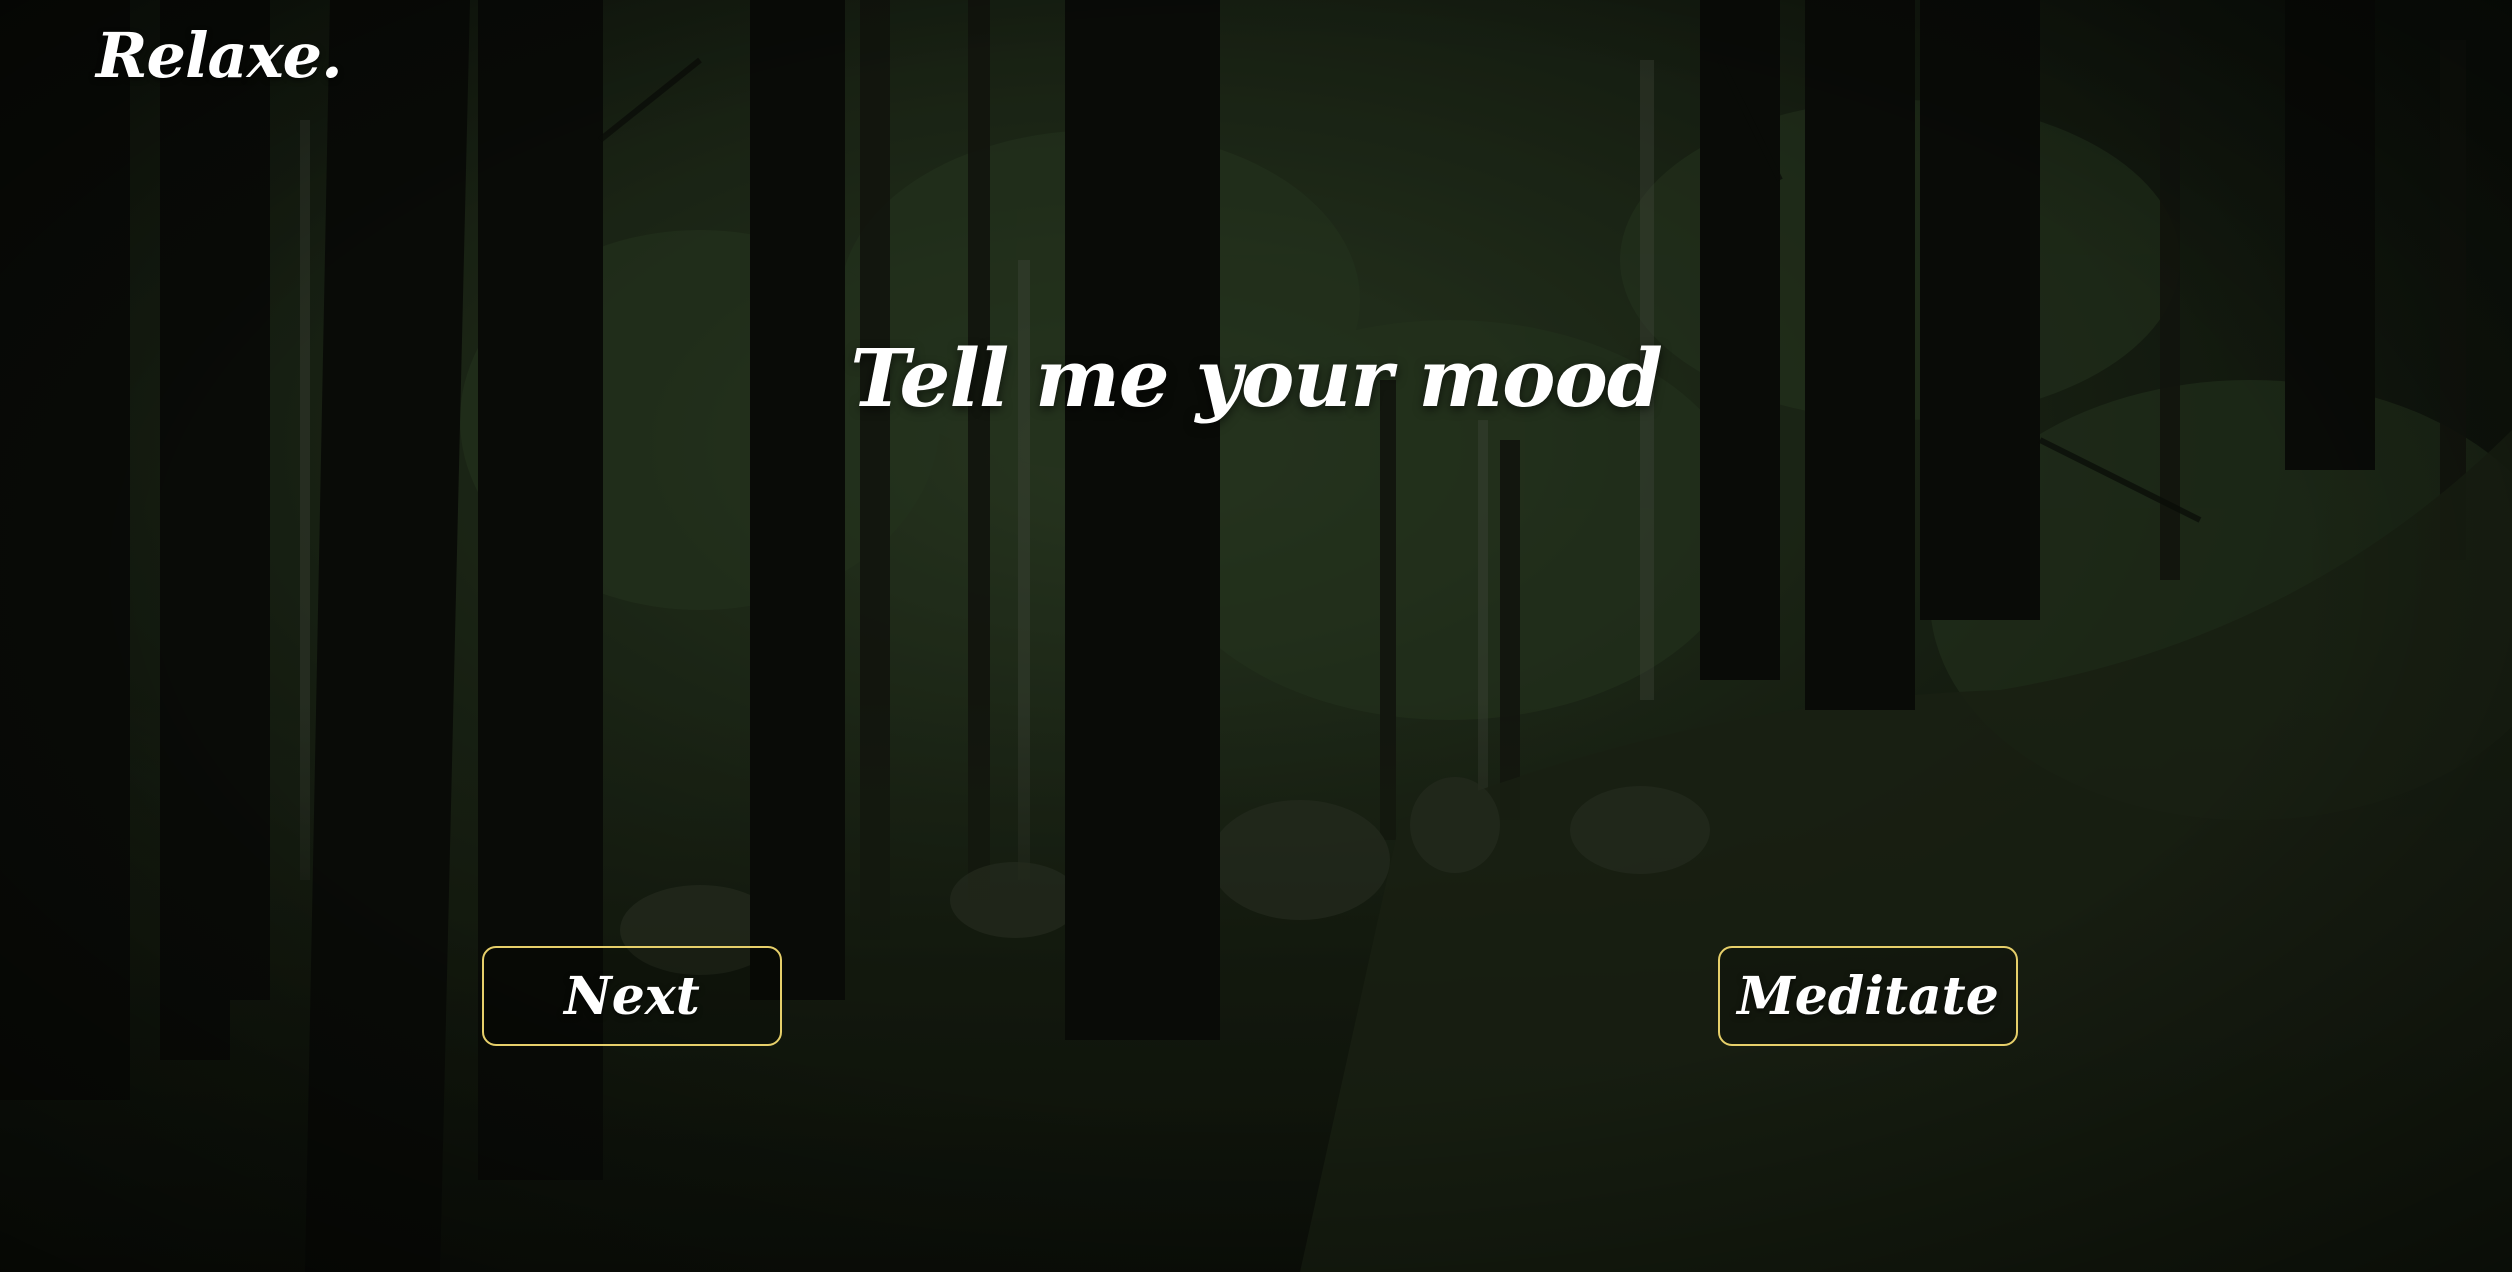 The width and height of the screenshot is (2512, 1272). Describe the element at coordinates (632, 996) in the screenshot. I see `next-button: Next` at that location.